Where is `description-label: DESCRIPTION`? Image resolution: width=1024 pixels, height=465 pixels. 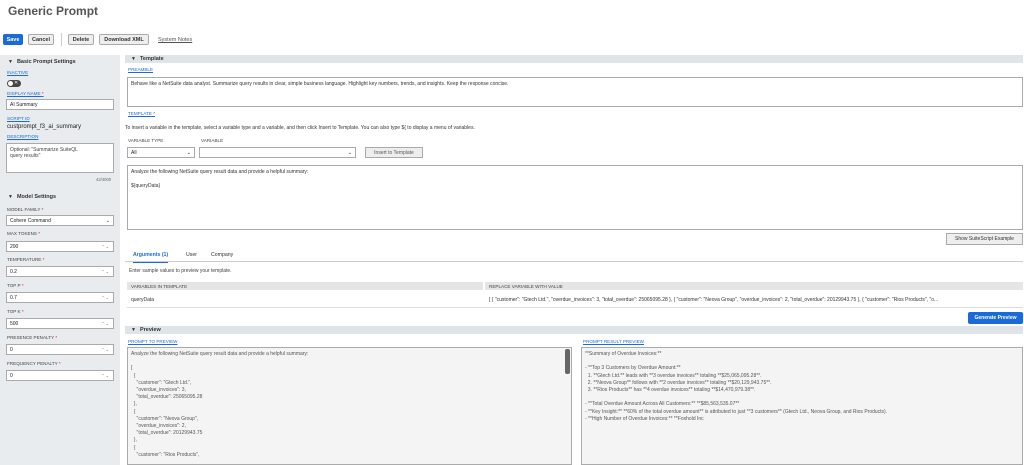
description-label: DESCRIPTION is located at coordinates (23, 136).